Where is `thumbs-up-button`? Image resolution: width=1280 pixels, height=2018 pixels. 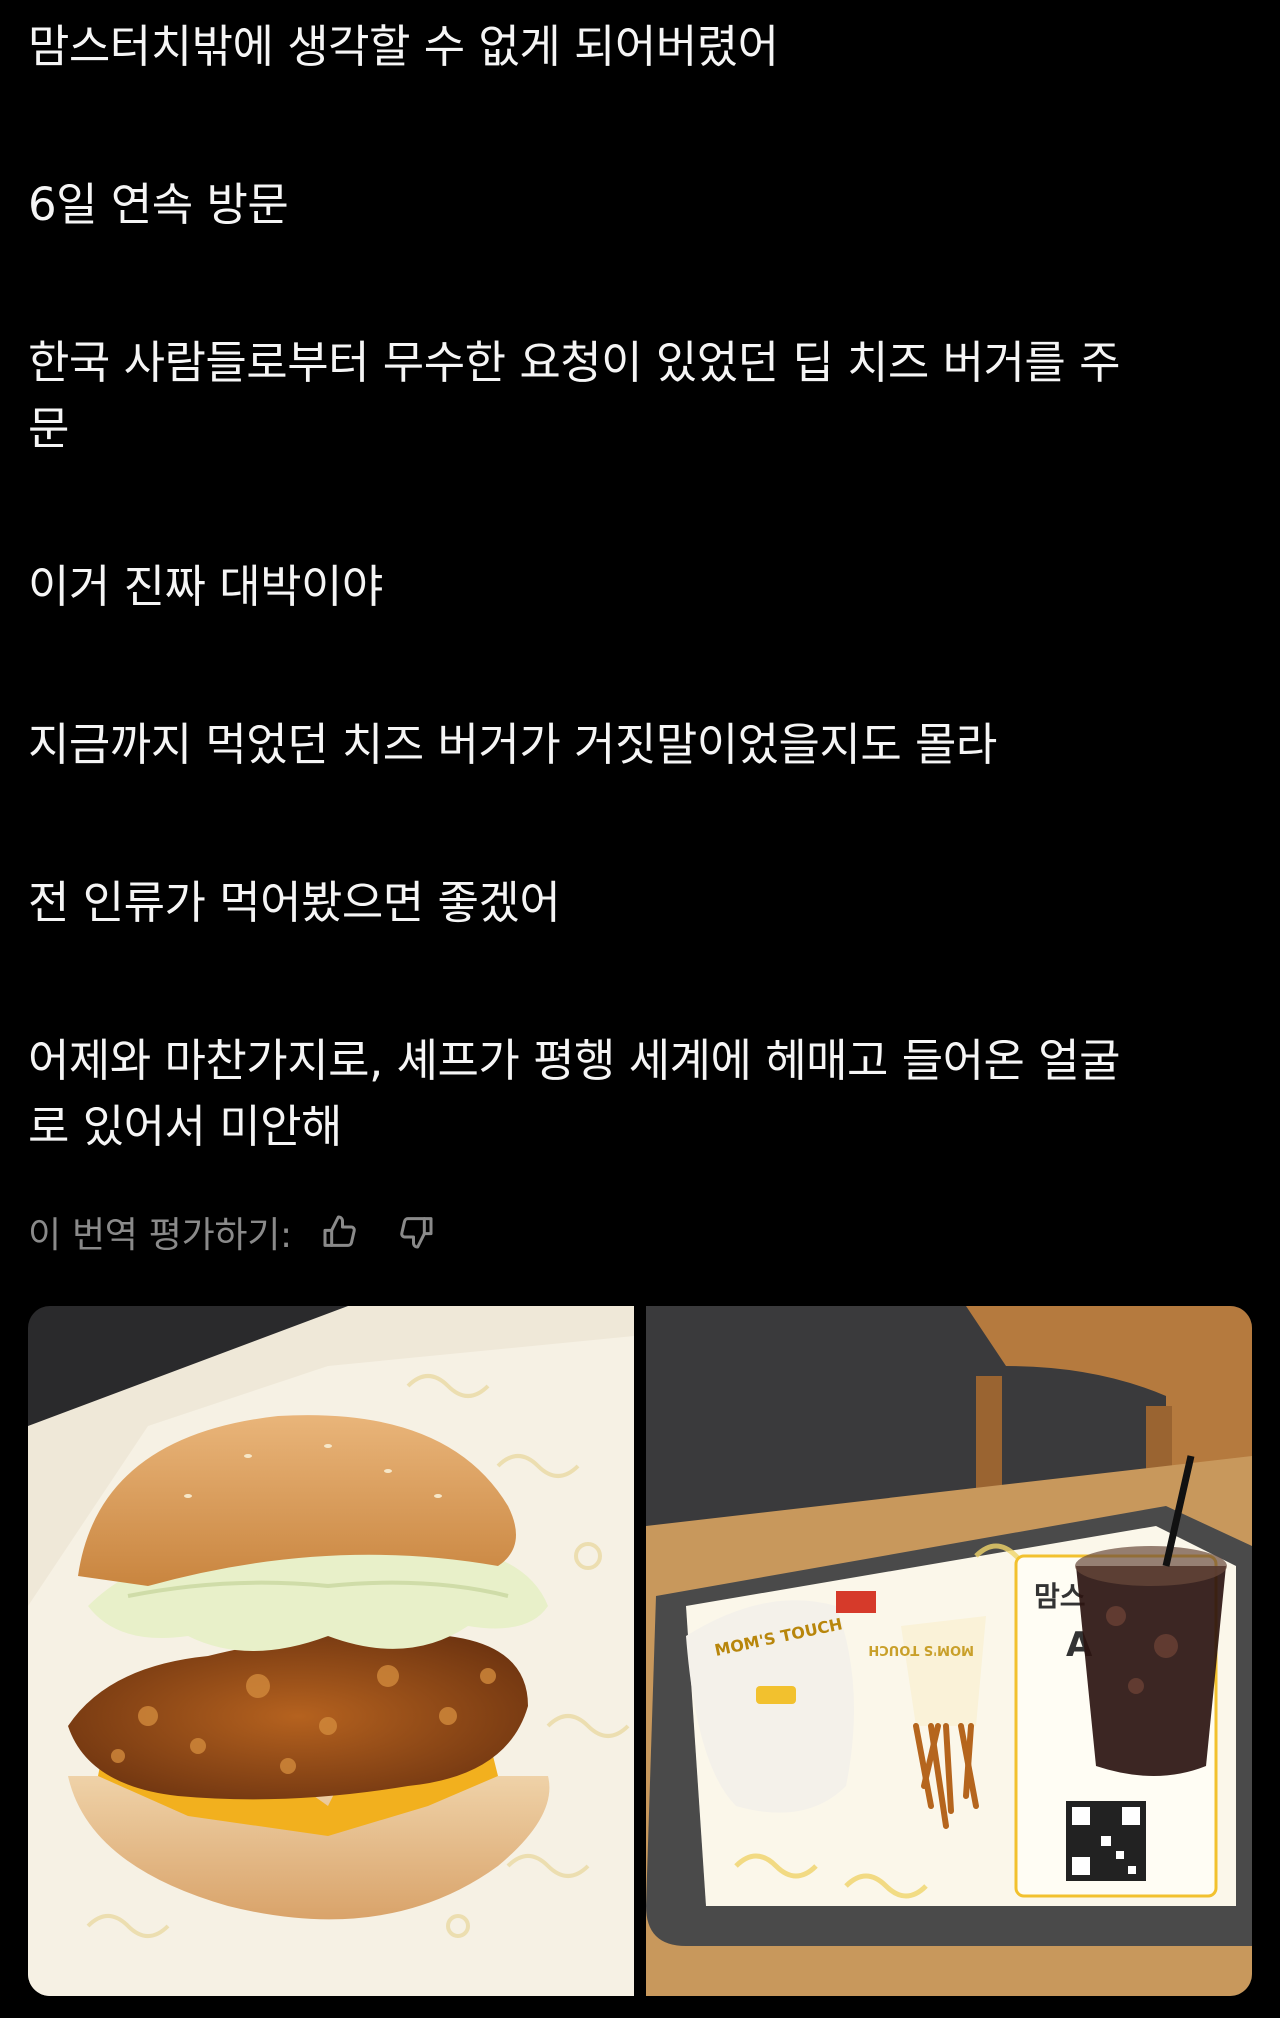
thumbs-up-button is located at coordinates (340, 1232).